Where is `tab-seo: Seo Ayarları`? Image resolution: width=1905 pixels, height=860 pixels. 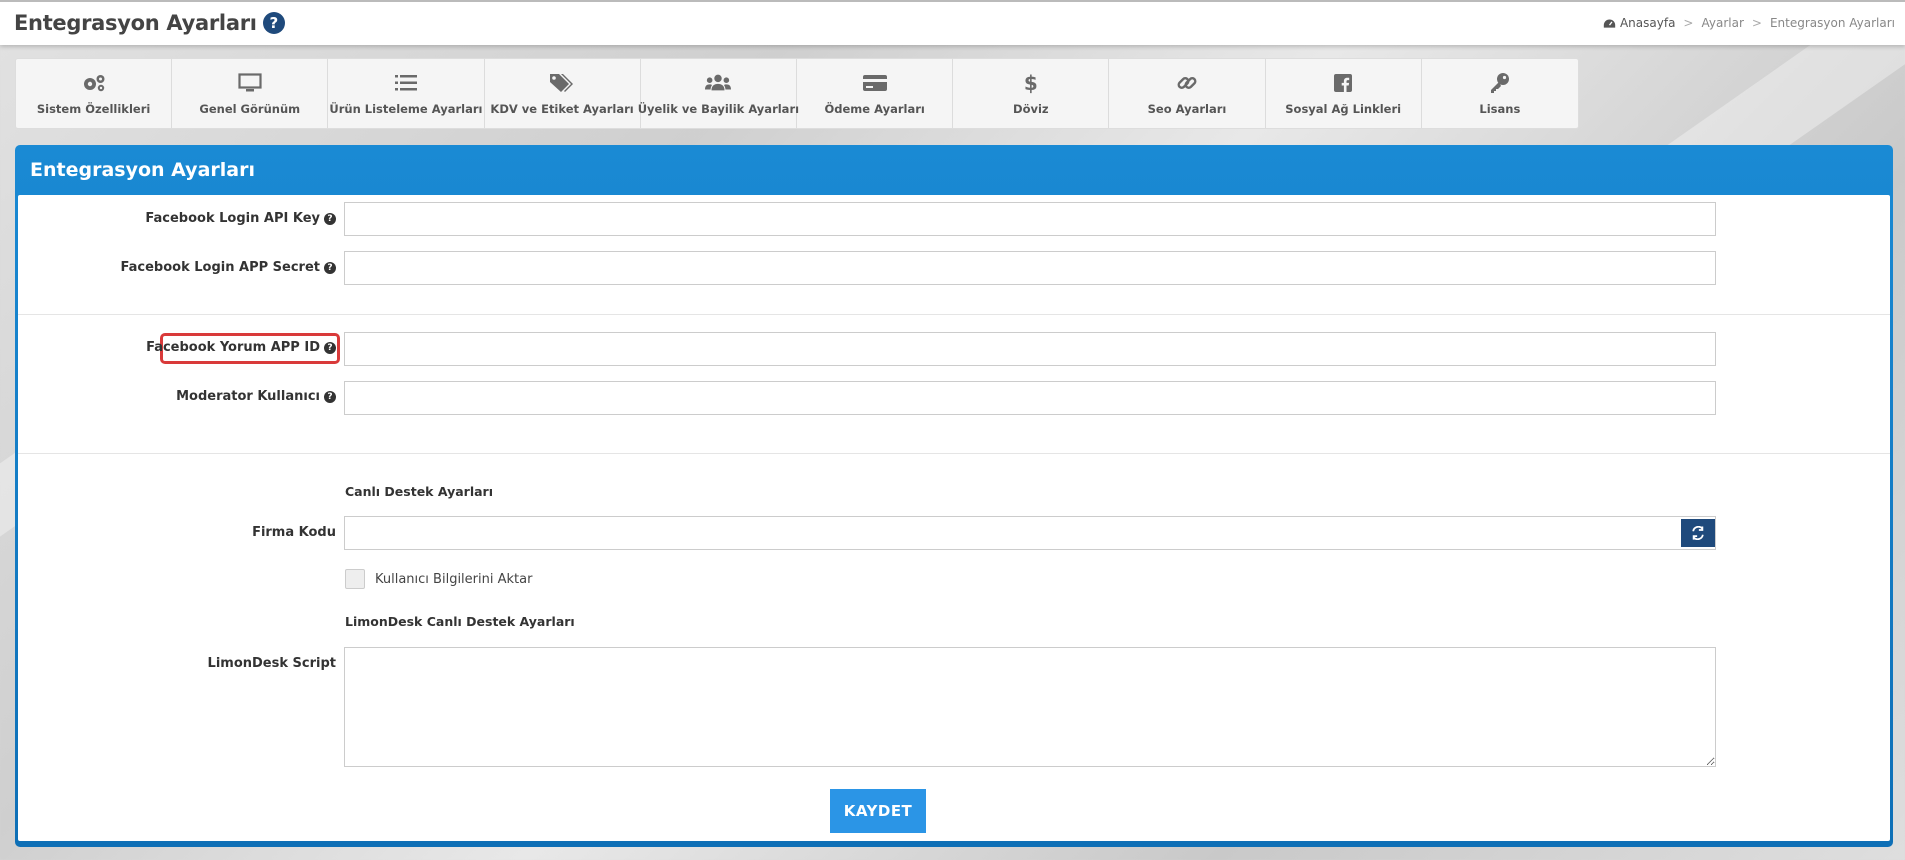
tab-seo: Seo Ayarları is located at coordinates (1187, 93).